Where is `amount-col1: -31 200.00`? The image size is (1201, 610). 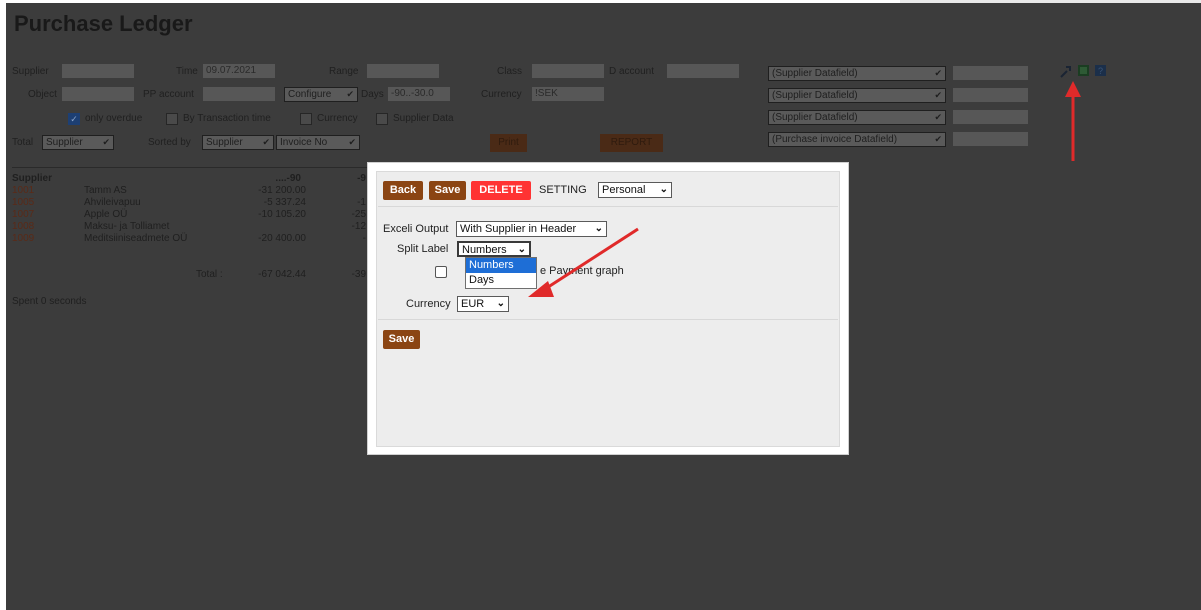
amount-col1: -31 200.00 is located at coordinates (282, 190).